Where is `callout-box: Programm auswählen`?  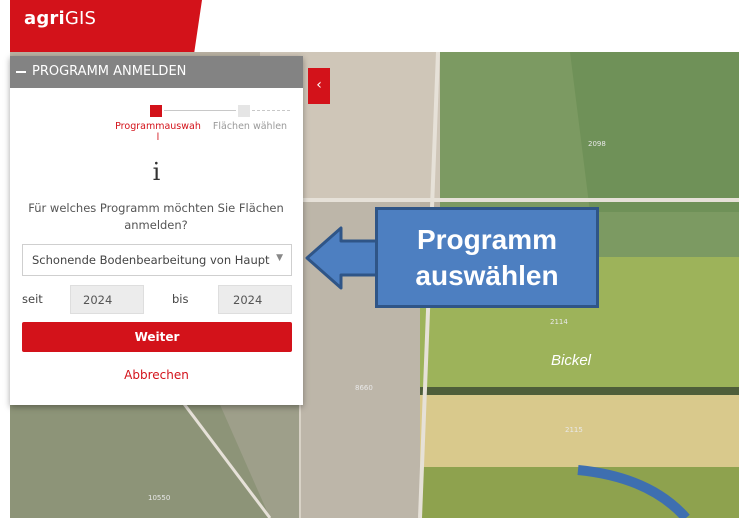 callout-box: Programm auswählen is located at coordinates (487, 257).